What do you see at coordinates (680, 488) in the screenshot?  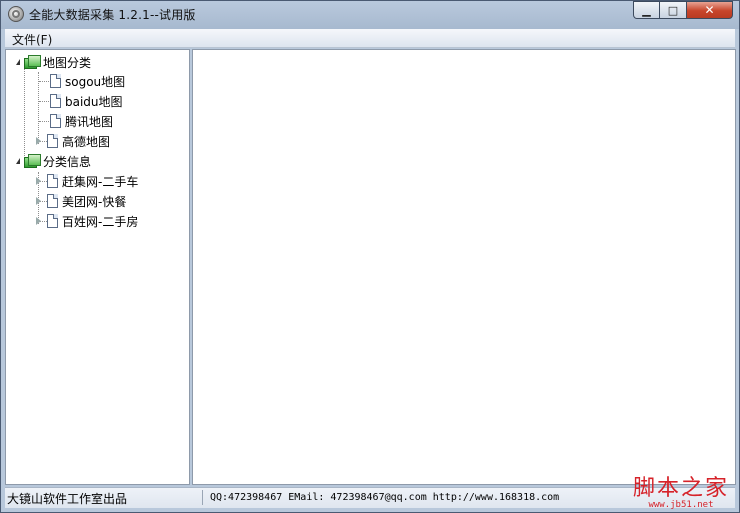 I see `watermark-text: 脚本之家` at bounding box center [680, 488].